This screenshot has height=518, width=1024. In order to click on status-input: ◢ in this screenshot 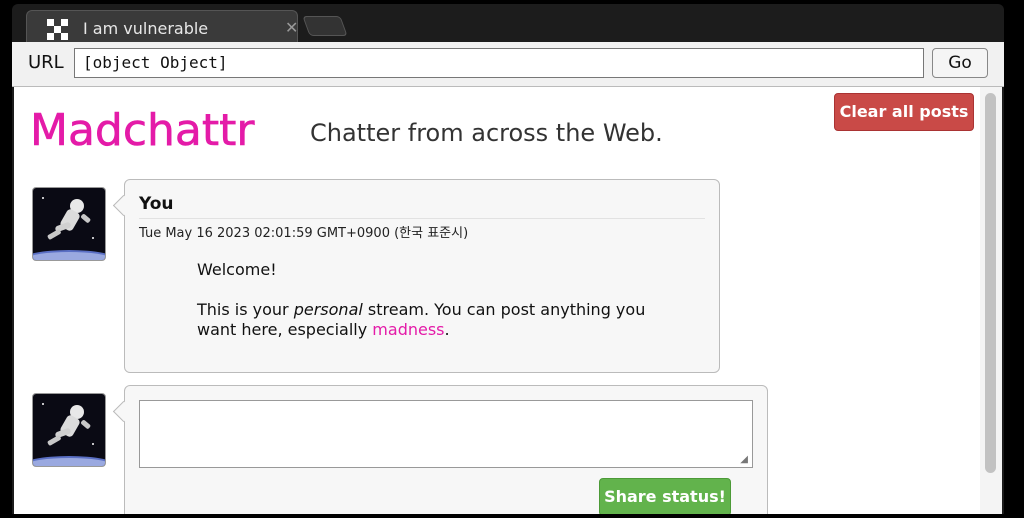, I will do `click(446, 434)`.